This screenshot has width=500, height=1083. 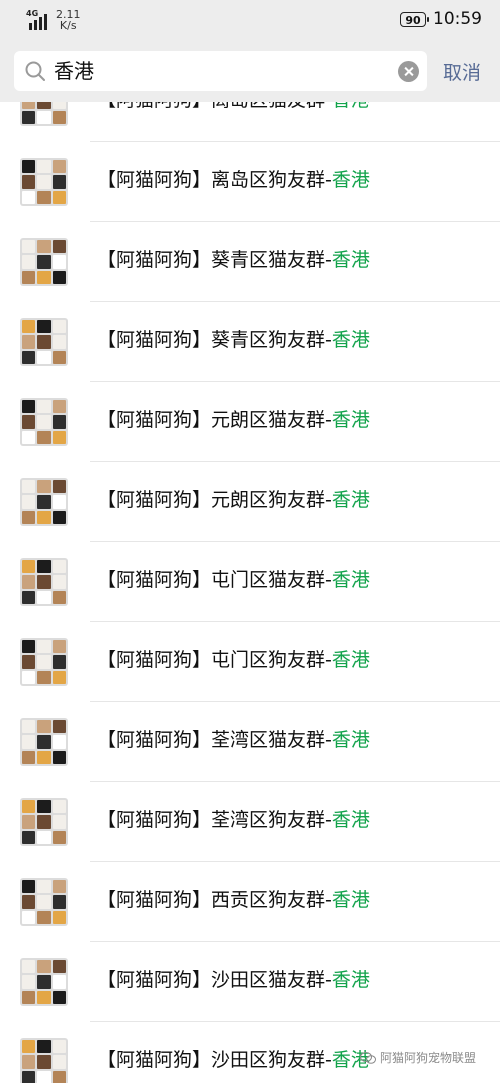 What do you see at coordinates (462, 71) in the screenshot?
I see `cancel-button: 取消` at bounding box center [462, 71].